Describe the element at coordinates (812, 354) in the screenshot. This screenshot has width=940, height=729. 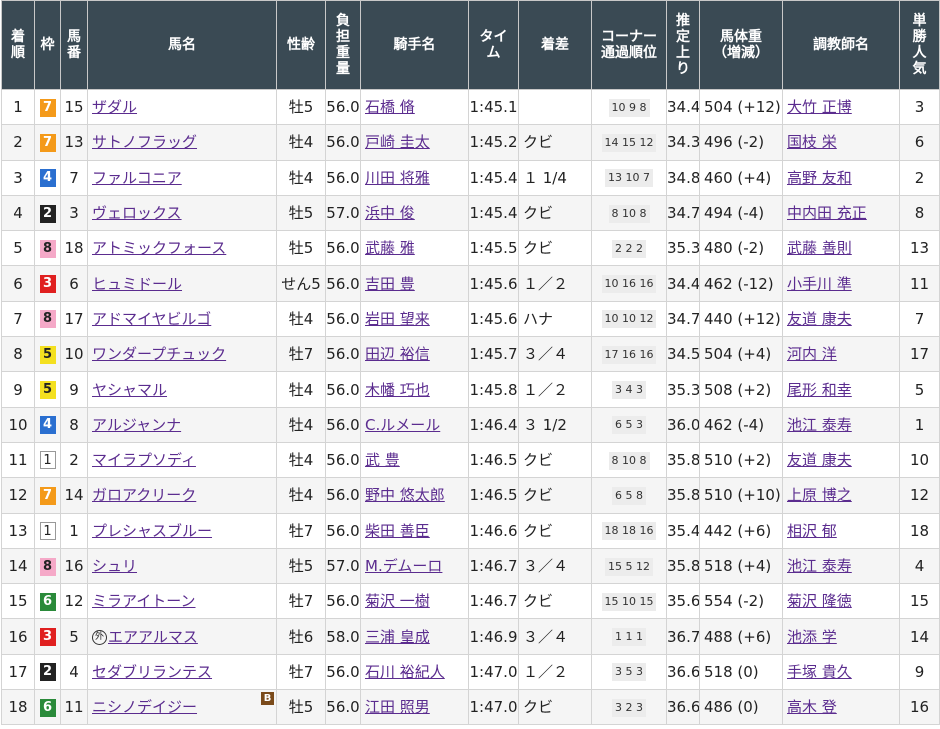
I see `trainer-link: 河内 洋` at that location.